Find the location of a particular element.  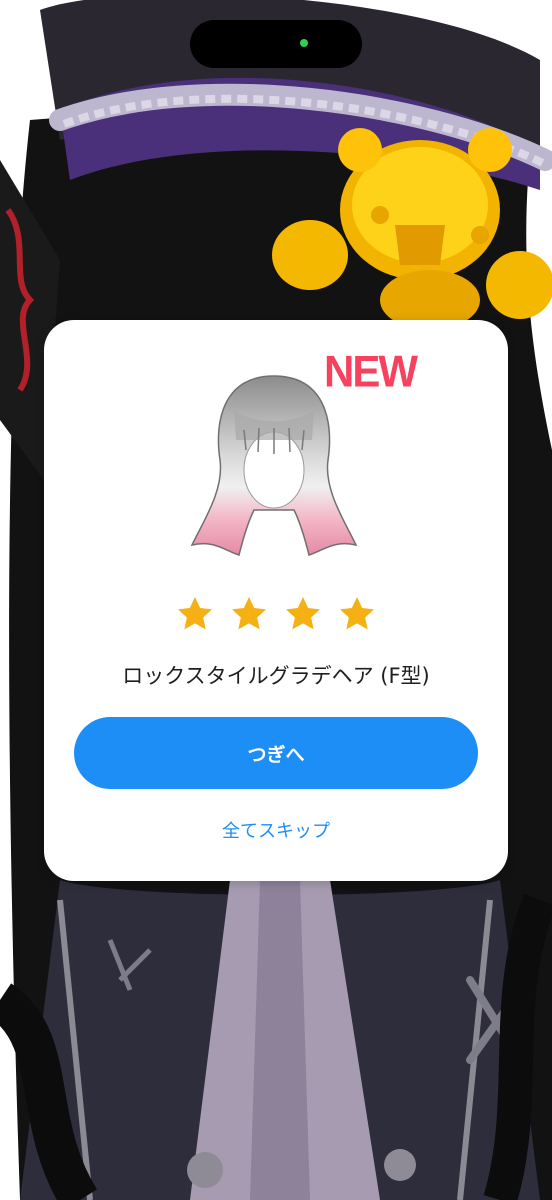

dynamic-island is located at coordinates (276, 44).